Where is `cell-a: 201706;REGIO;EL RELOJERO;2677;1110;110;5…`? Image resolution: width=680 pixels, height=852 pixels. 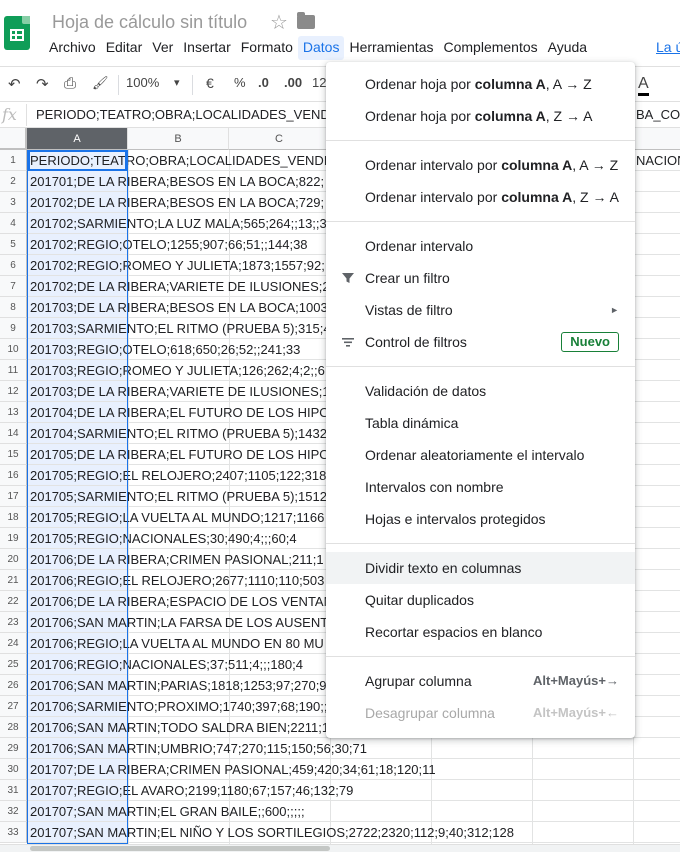
cell-a: 201706;REGIO;EL RELOJERO;2677;1110;110;5… is located at coordinates (177, 580).